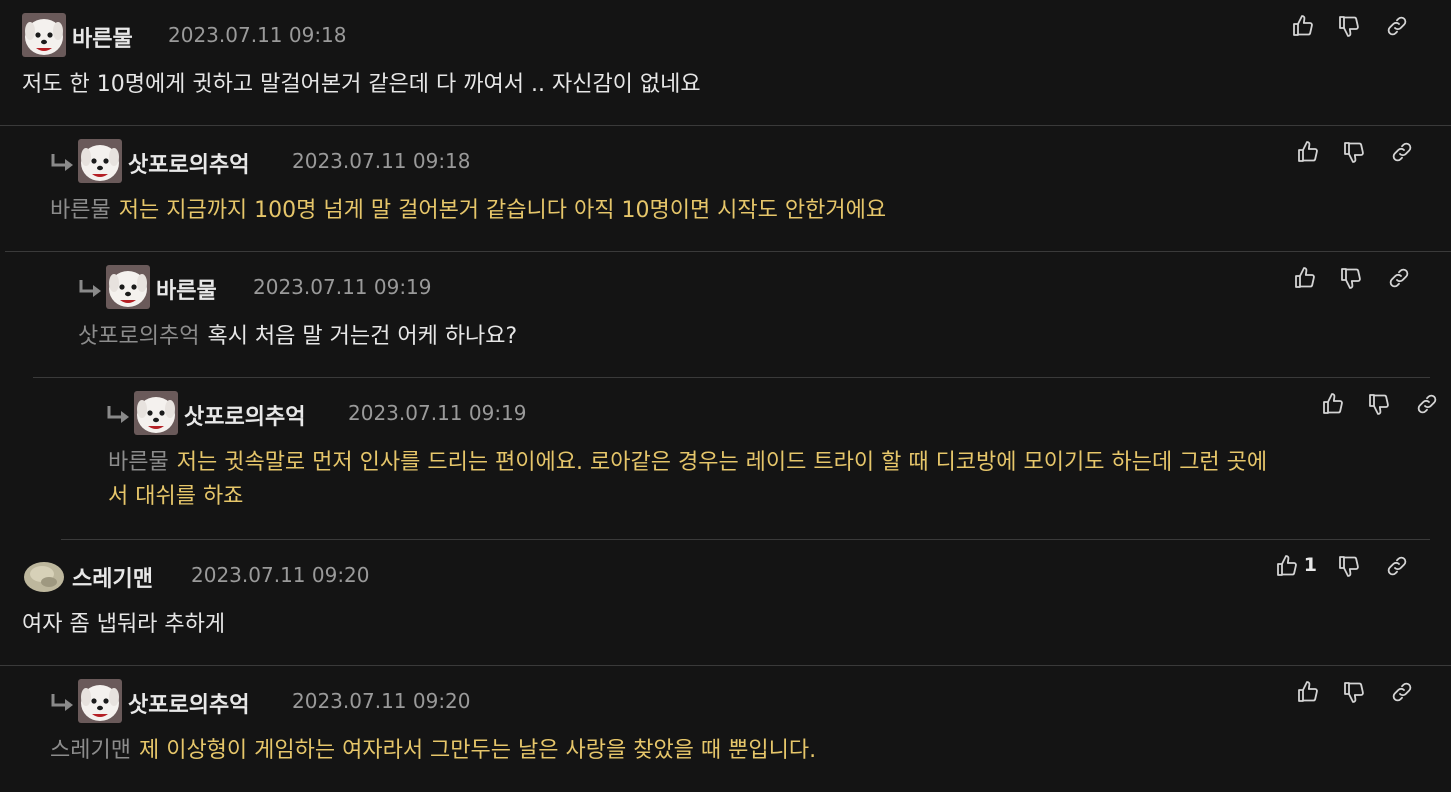  What do you see at coordinates (176, 496) in the screenshot?
I see `comment-text-continued: 서 대쉬를 하죠` at bounding box center [176, 496].